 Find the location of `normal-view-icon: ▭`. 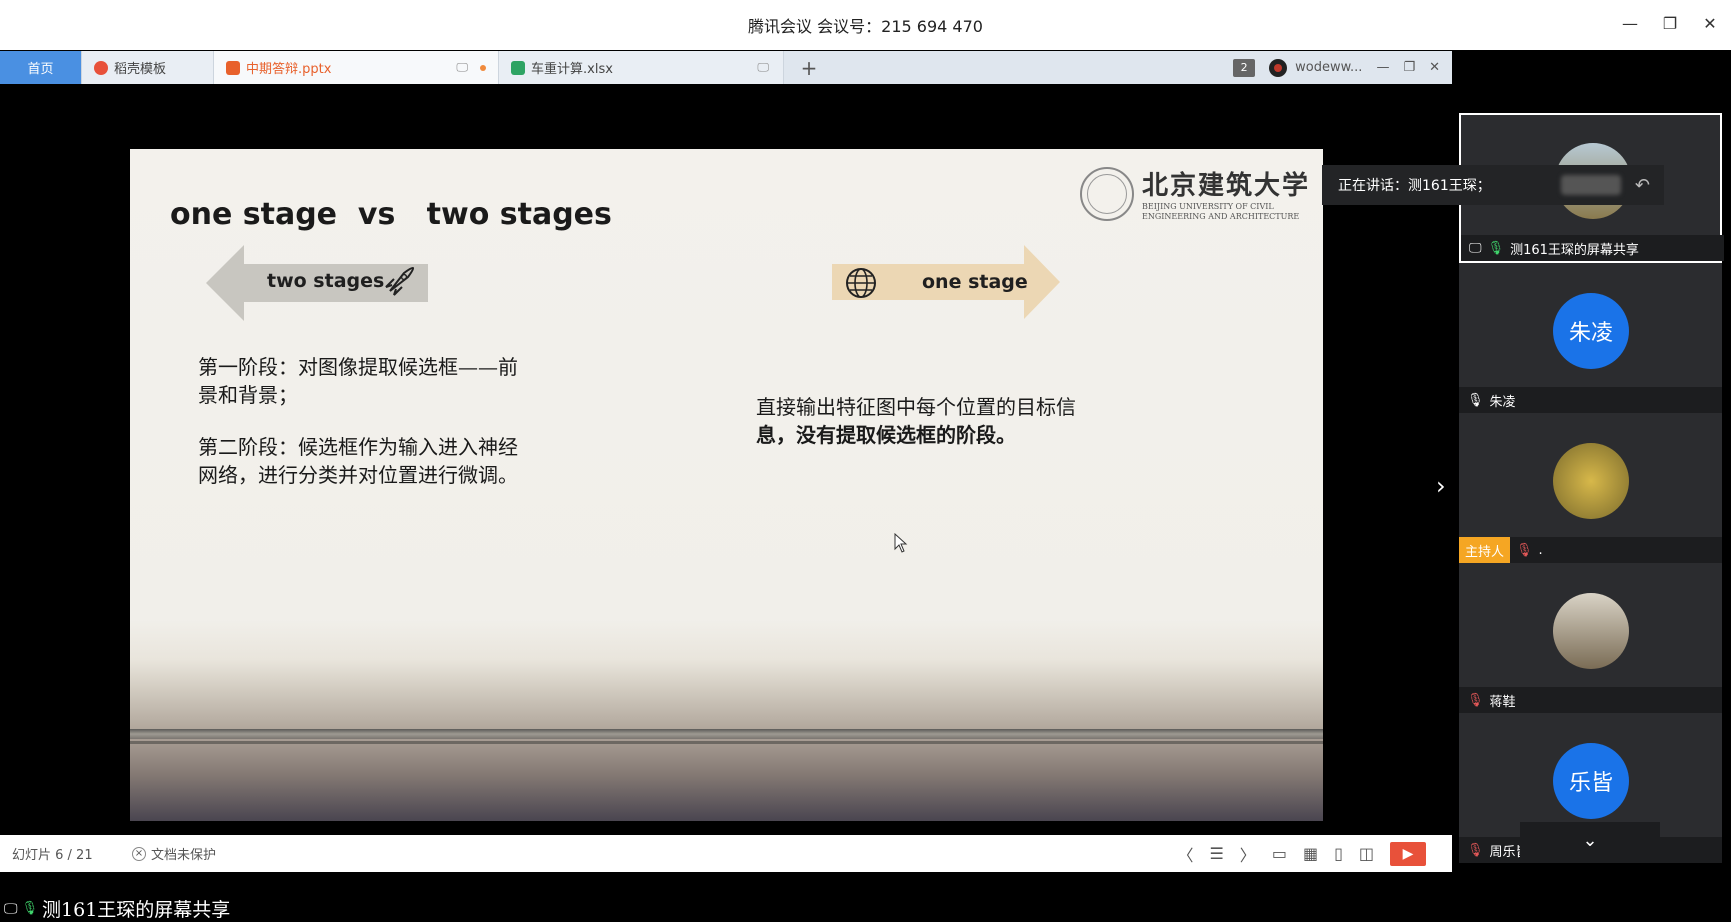

normal-view-icon: ▭ is located at coordinates (1279, 853).